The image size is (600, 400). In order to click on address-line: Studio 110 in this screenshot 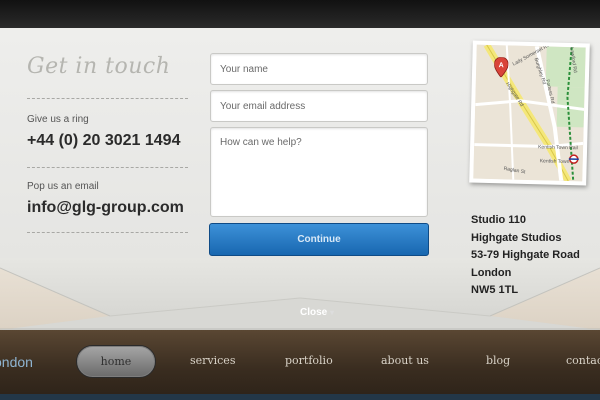, I will do `click(499, 220)`.